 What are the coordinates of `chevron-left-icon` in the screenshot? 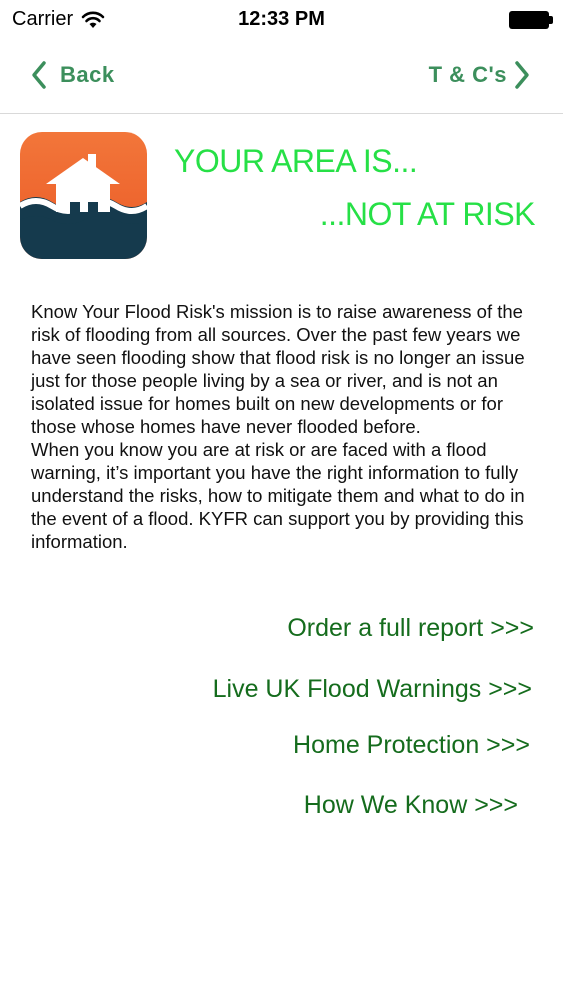 It's located at (39, 75).